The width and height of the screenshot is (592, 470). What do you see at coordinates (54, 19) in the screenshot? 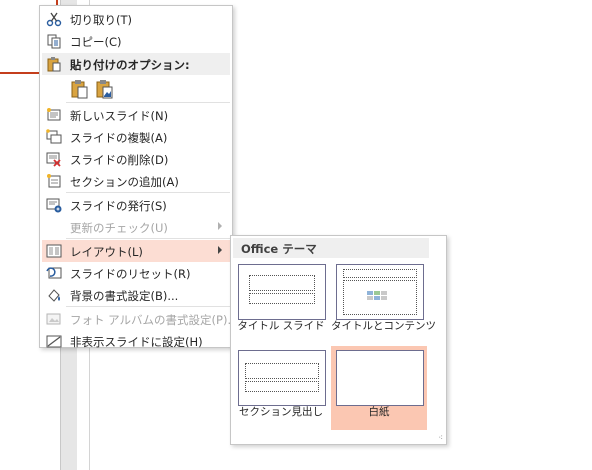
I see `scissors-icon` at bounding box center [54, 19].